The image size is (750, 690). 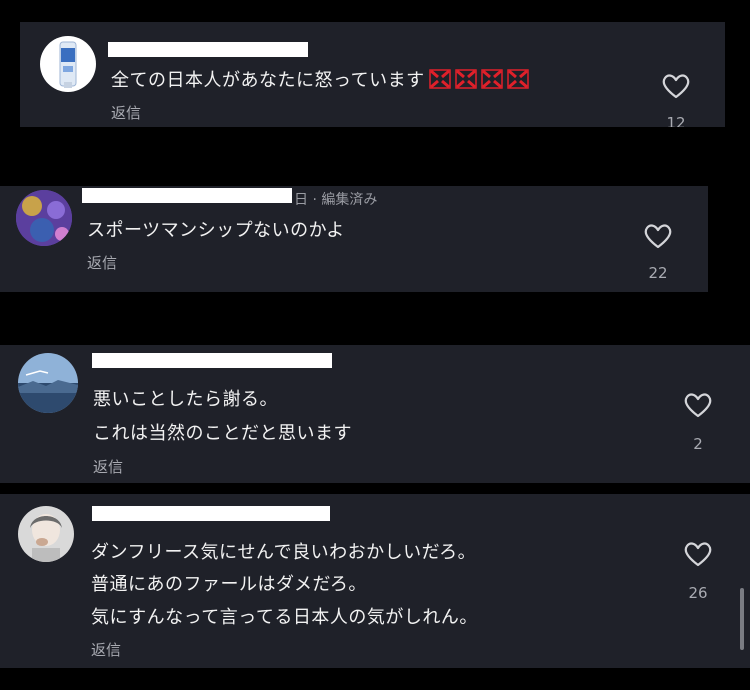 What do you see at coordinates (222, 433) in the screenshot?
I see `comment-text: これは当然のことだと思います` at bounding box center [222, 433].